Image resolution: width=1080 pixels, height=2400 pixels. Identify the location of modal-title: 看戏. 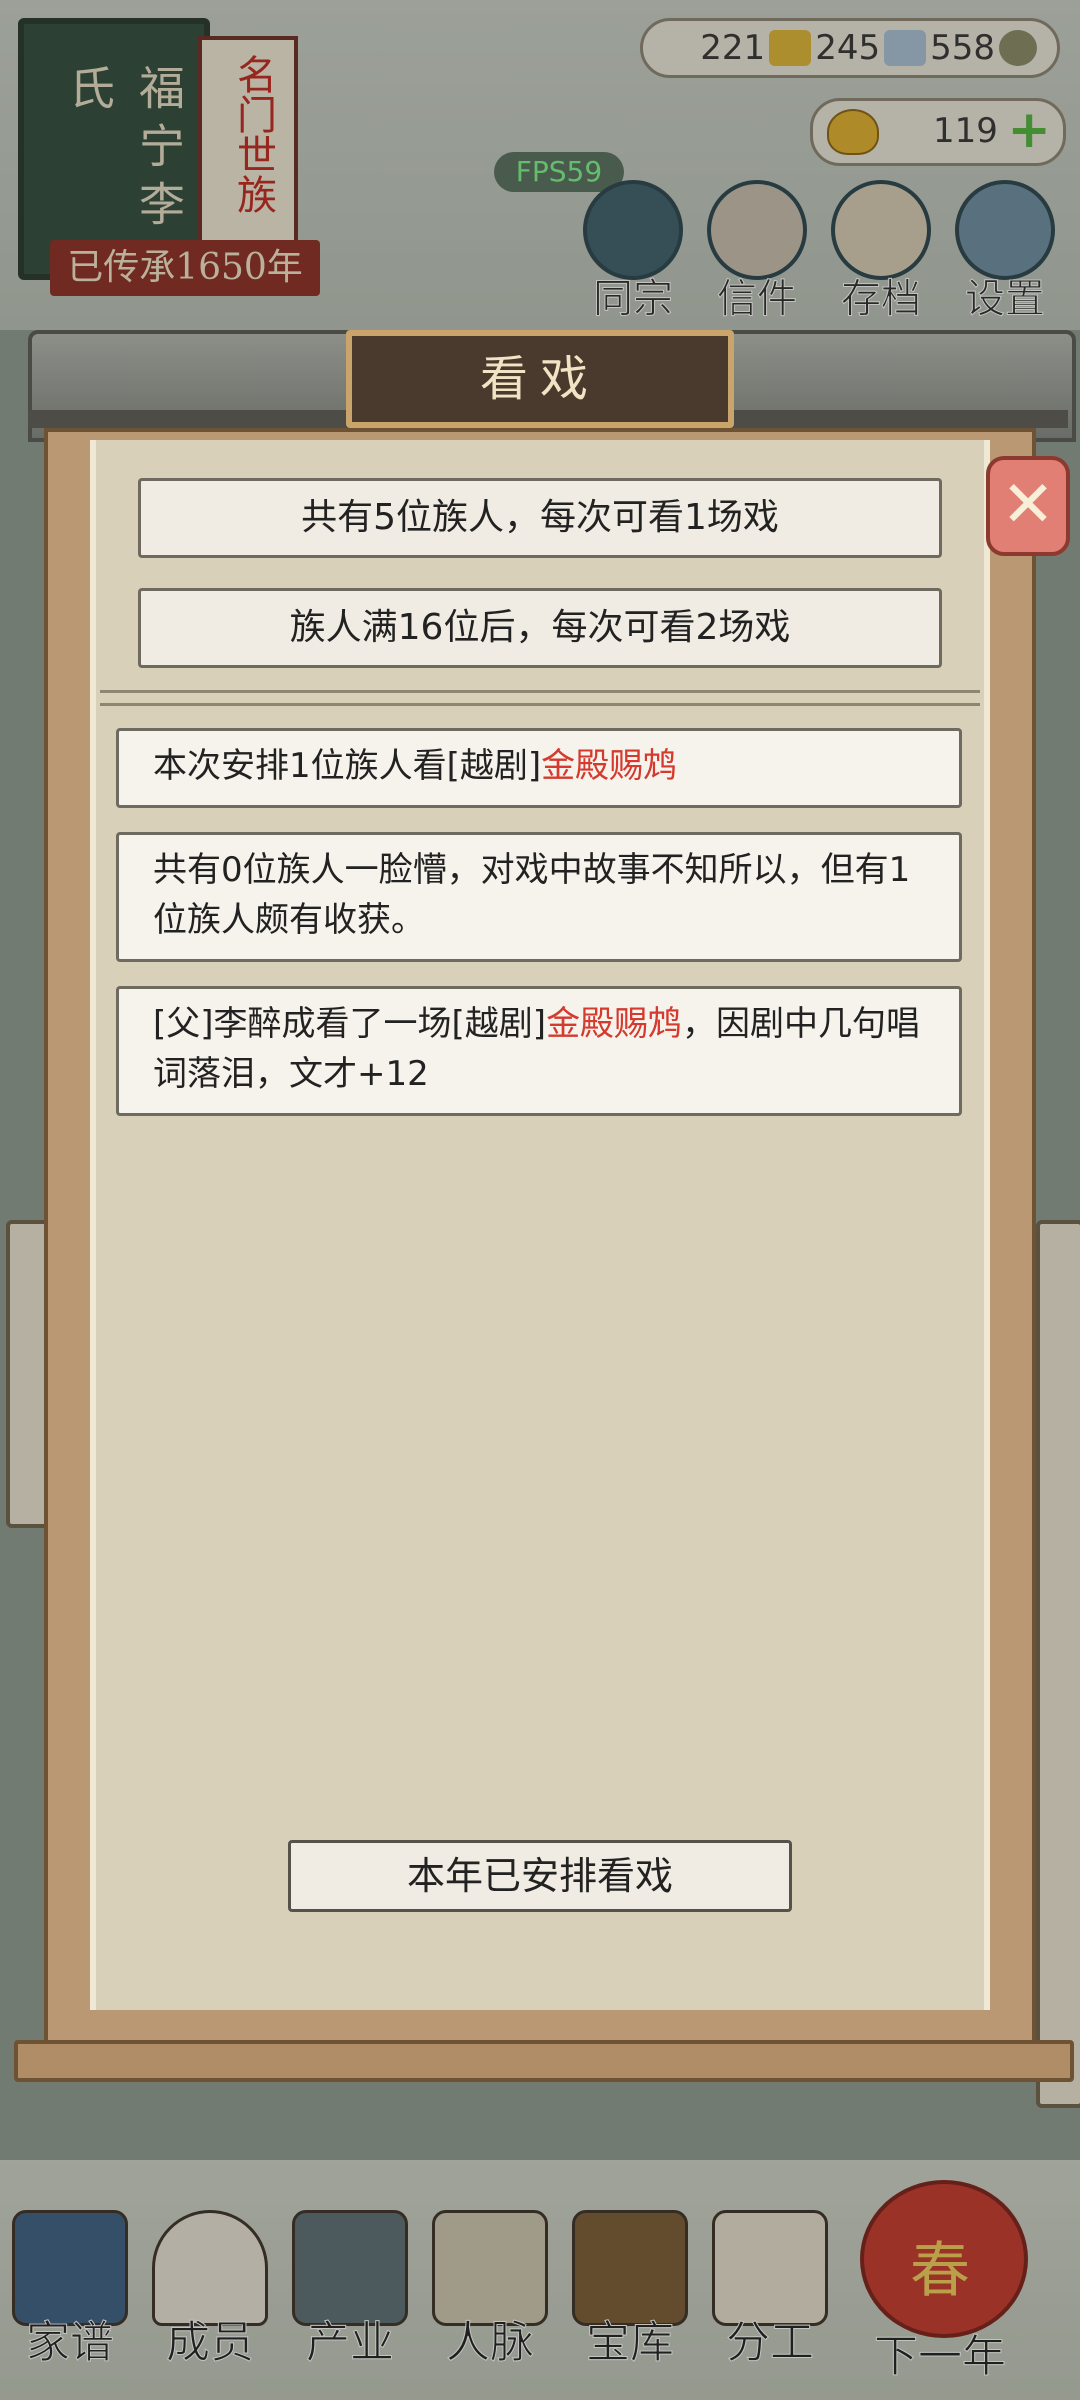
(539, 379).